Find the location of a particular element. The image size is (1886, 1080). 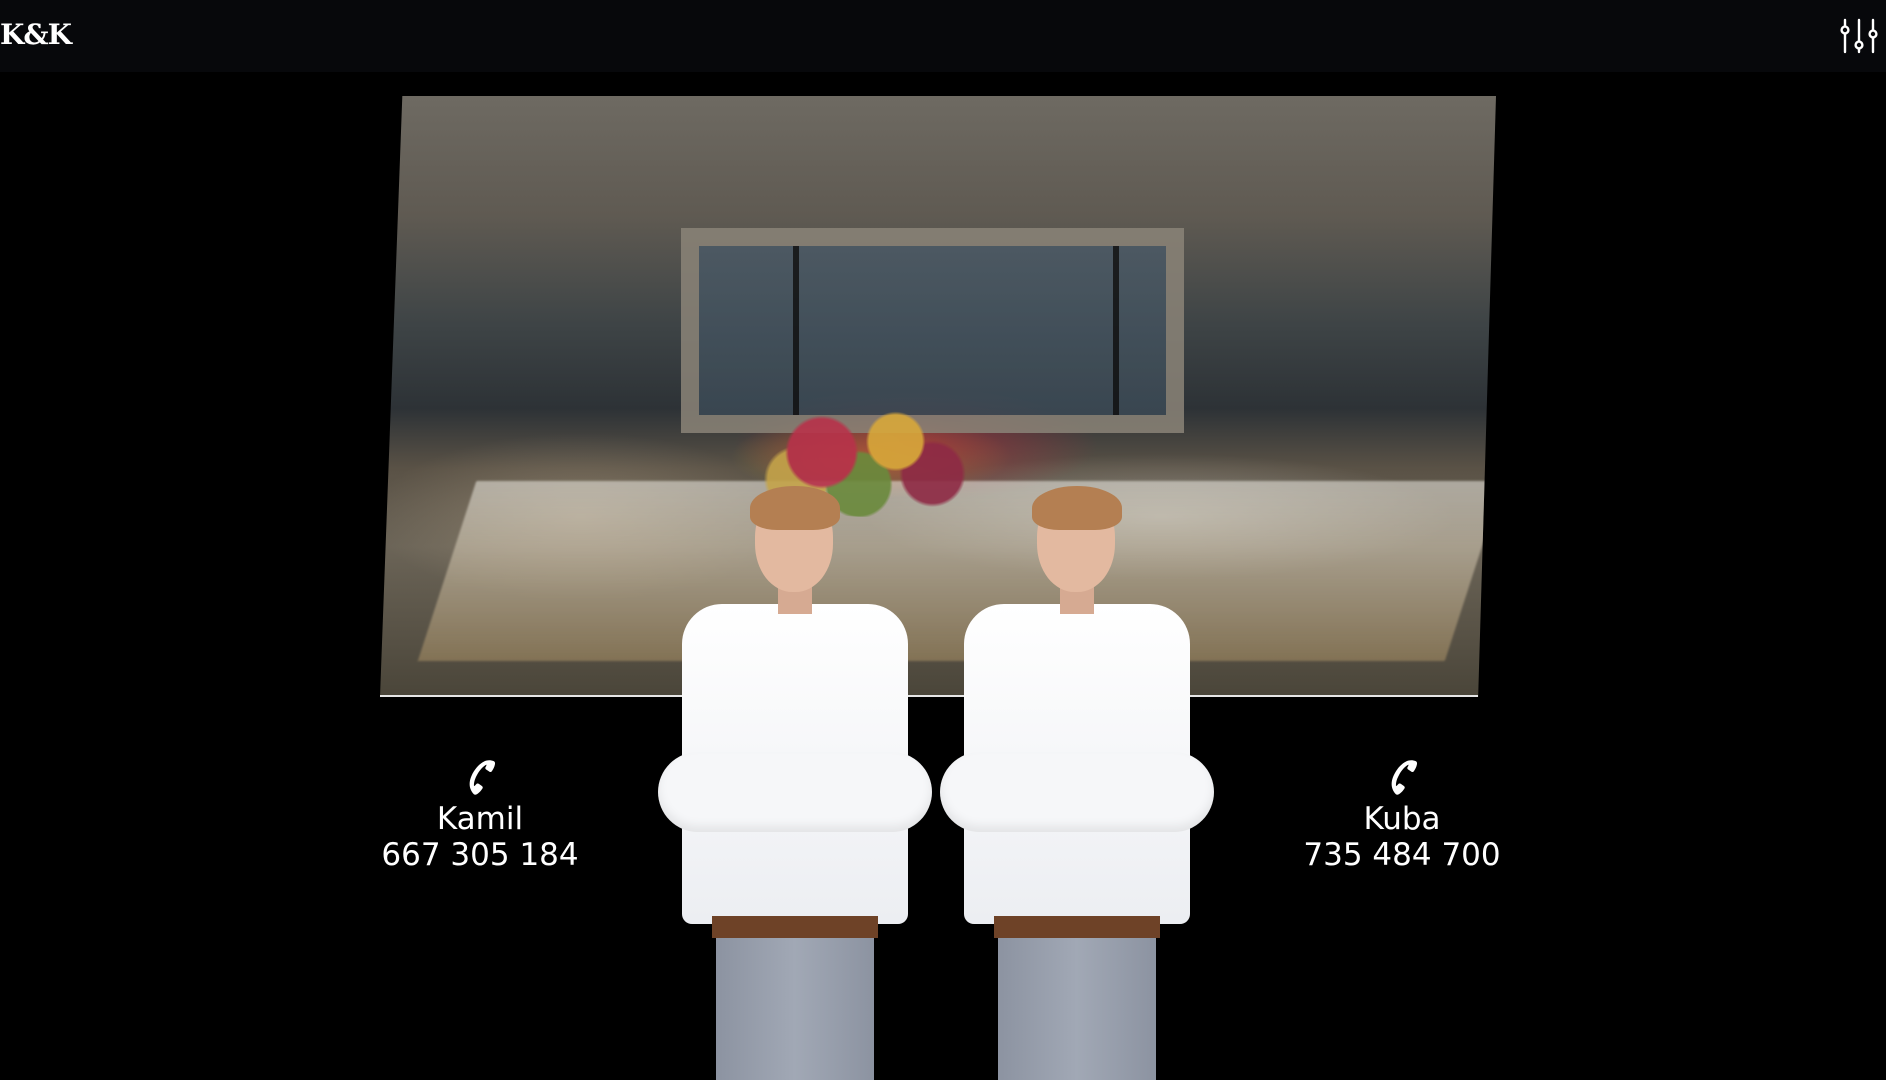

settings-button is located at coordinates (1859, 36).